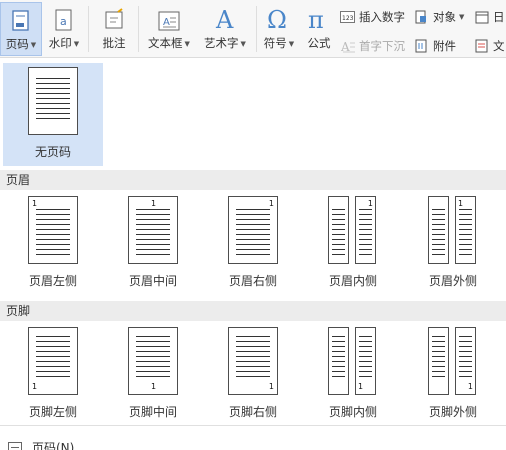 This screenshot has height=450, width=506. What do you see at coordinates (253, 425) in the screenshot?
I see `divider` at bounding box center [253, 425].